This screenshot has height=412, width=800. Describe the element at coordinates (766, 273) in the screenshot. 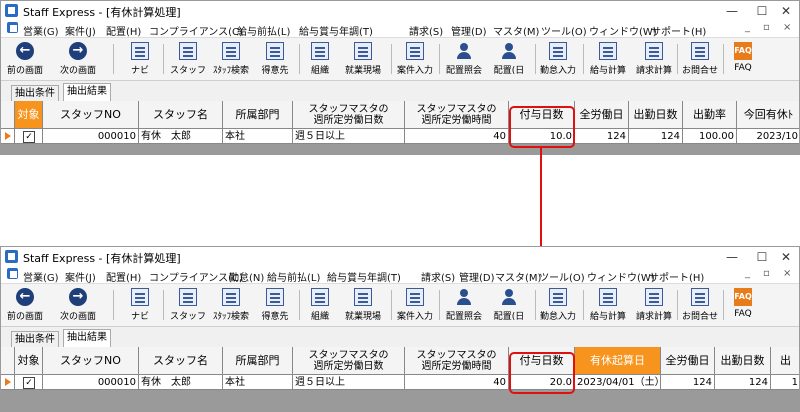

I see `mdi-restore: ▫` at that location.